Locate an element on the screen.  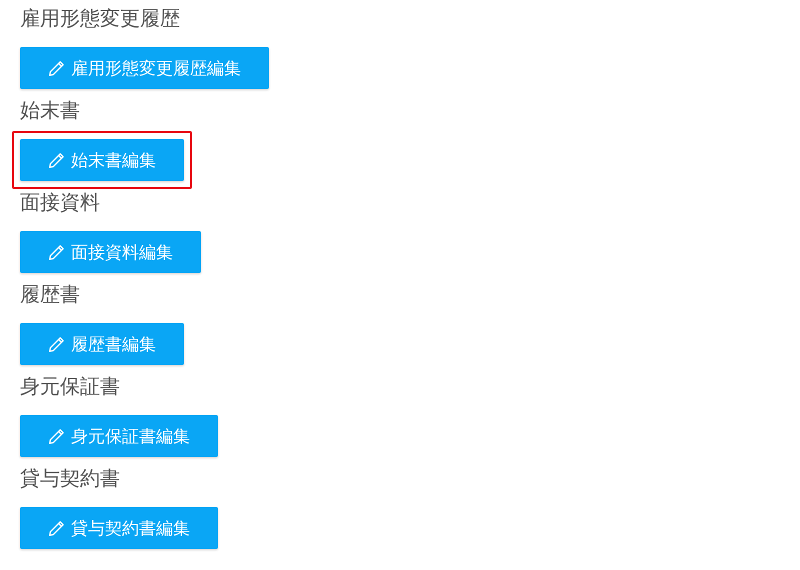
section-title: 身元保証書 is located at coordinates (70, 386).